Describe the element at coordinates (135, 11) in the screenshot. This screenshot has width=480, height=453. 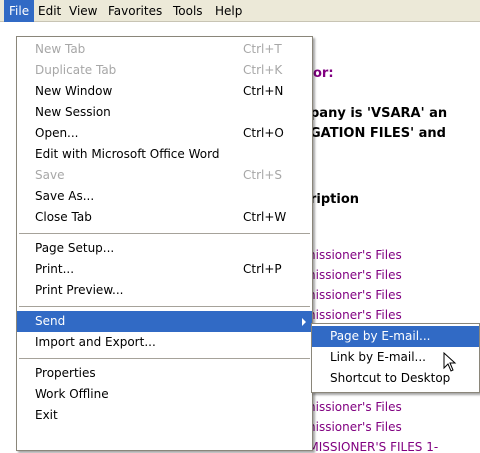
I see `menu-favorites: Favorites` at that location.